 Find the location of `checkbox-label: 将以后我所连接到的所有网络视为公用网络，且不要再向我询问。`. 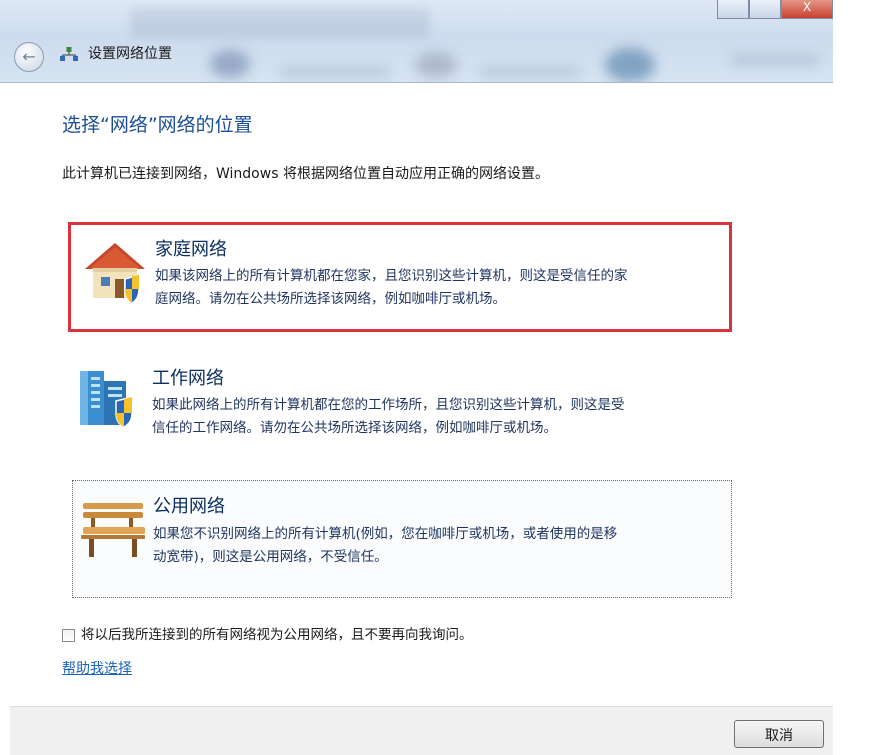

checkbox-label: 将以后我所连接到的所有网络视为公用网络，且不要再向我询问。 is located at coordinates (277, 635).